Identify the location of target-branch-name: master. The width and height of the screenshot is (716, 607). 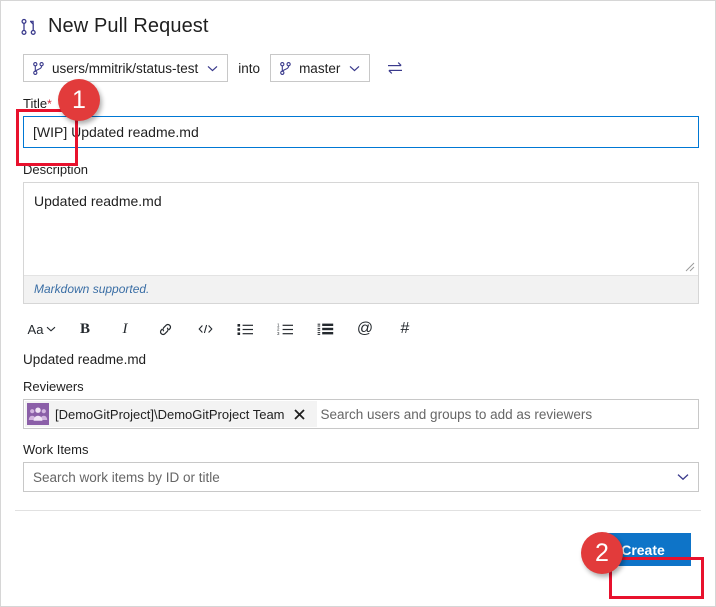
(320, 68).